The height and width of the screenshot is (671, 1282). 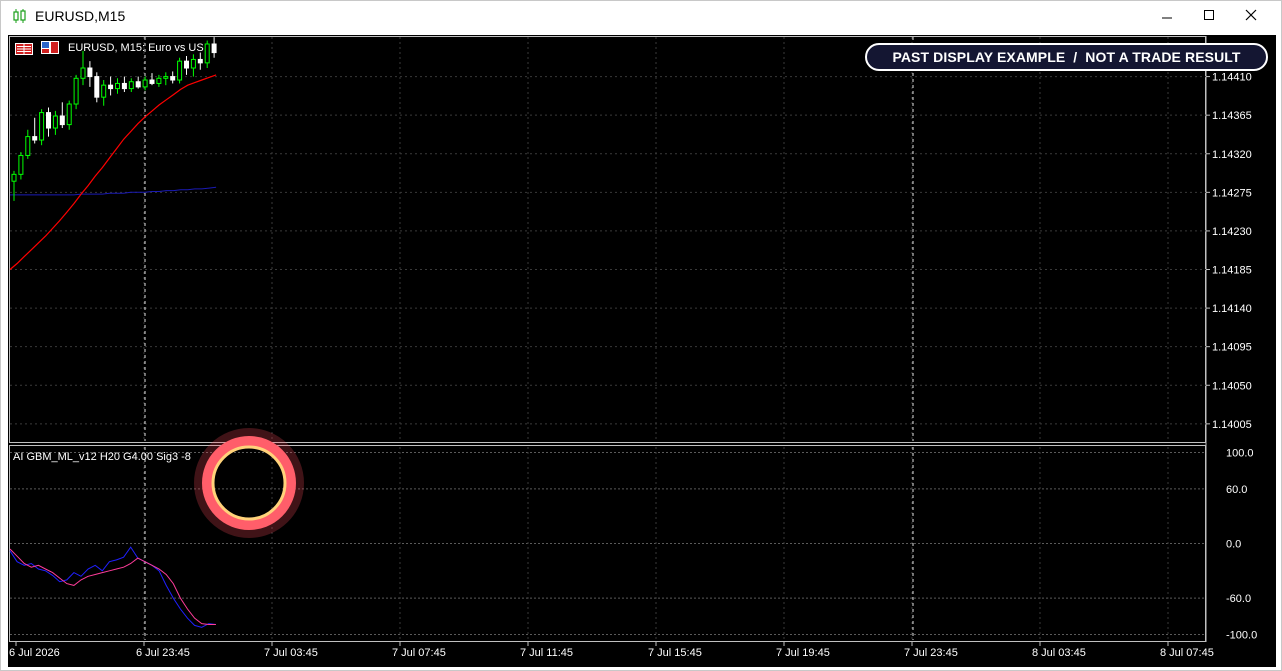 I want to click on indicator-tick-label: -100.0, so click(x=1241, y=636).